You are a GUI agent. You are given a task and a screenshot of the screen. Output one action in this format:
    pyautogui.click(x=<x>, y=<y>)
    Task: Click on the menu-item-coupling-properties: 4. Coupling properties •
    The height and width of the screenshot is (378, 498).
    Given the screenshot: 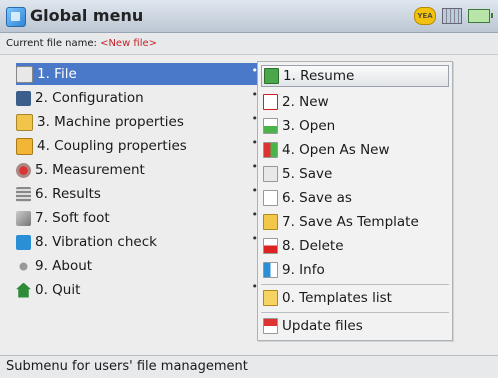 What is the action you would take?
    pyautogui.click(x=139, y=146)
    